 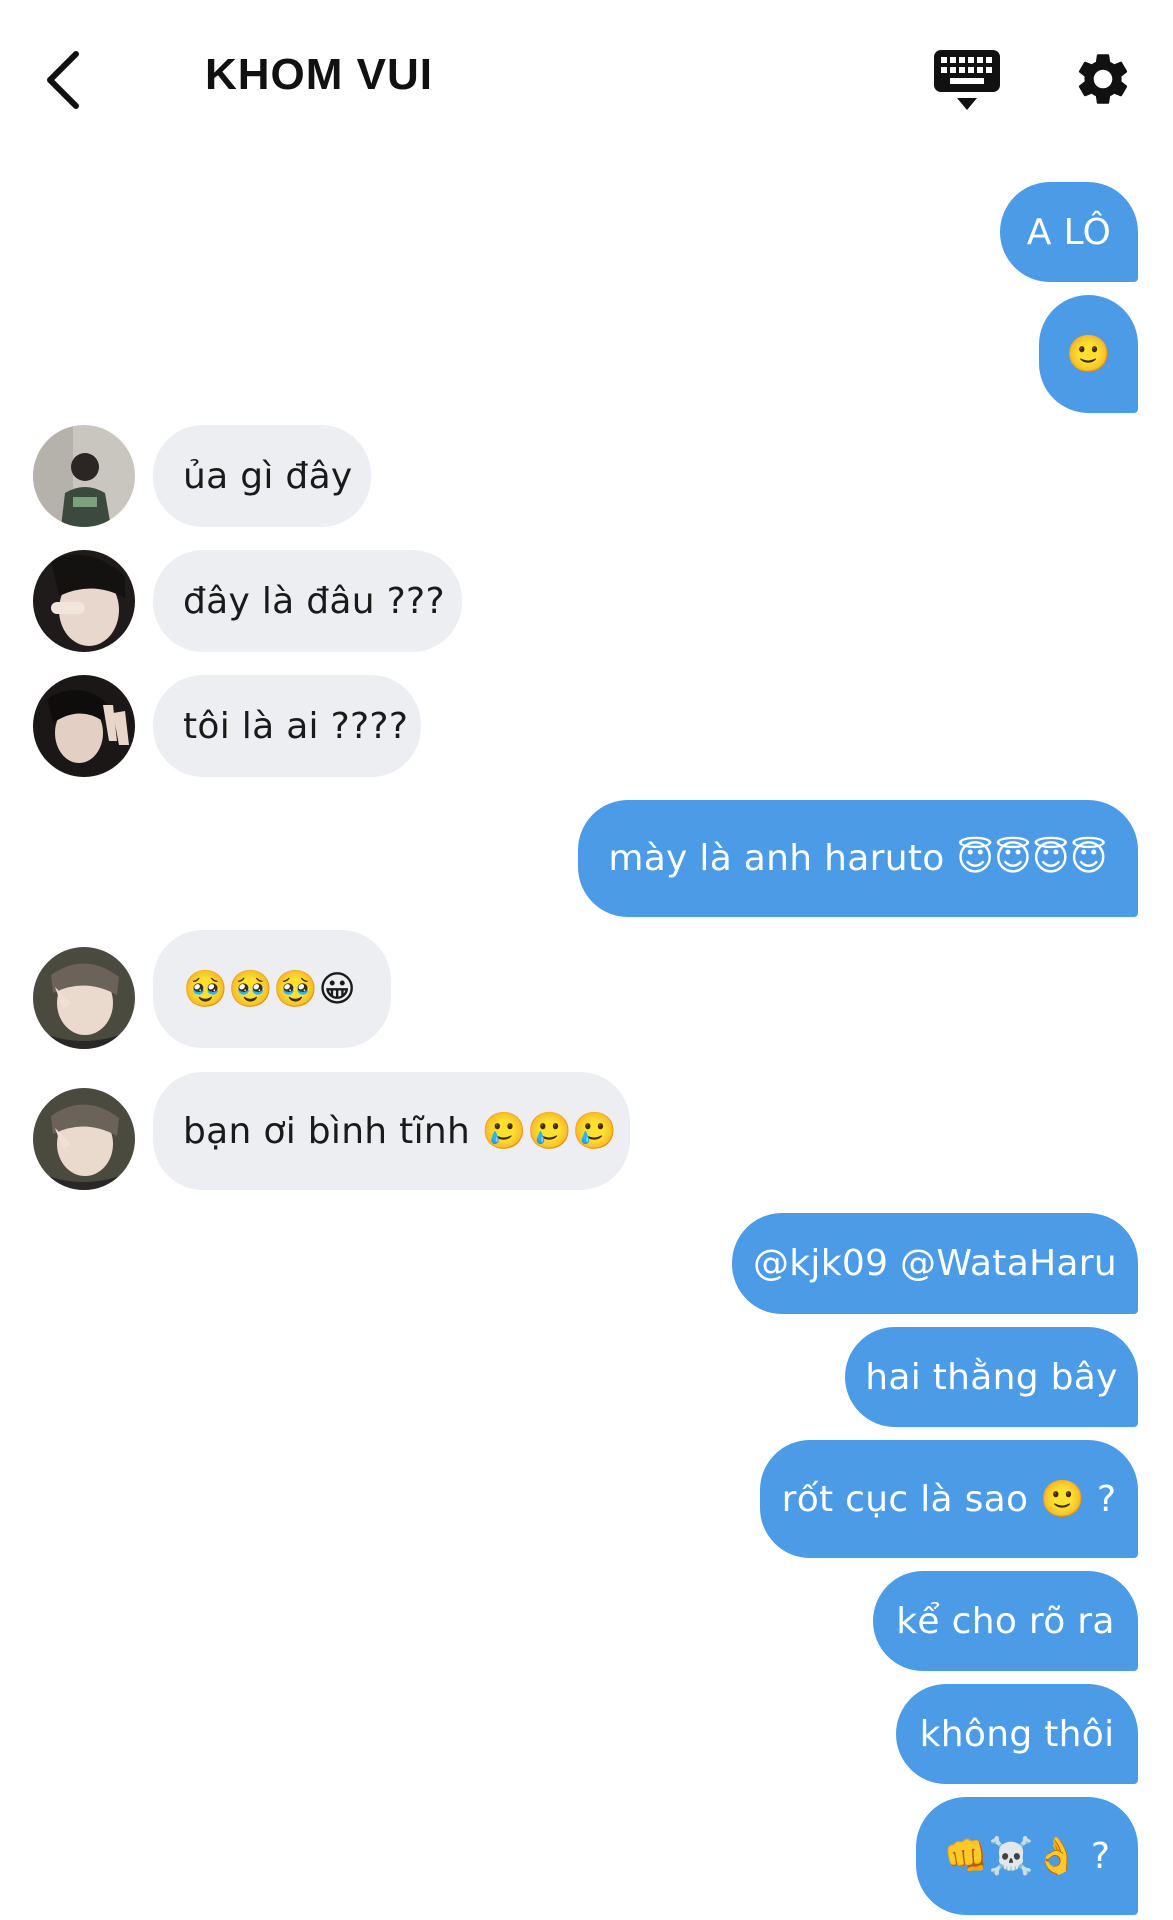 I want to click on outgoing-message: kể cho rõ ra, so click(x=1005, y=1621).